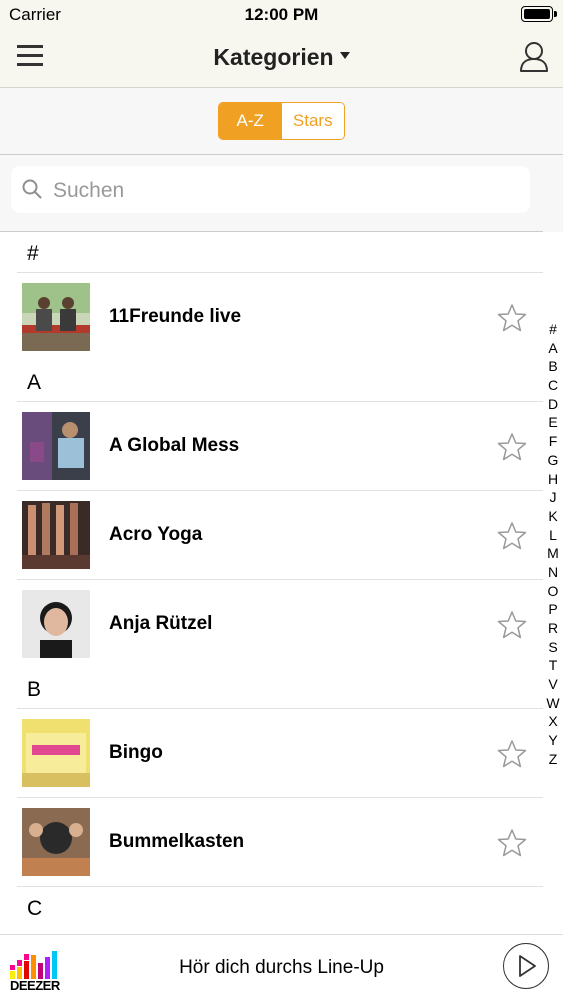 Image resolution: width=563 pixels, height=1001 pixels. Describe the element at coordinates (250, 121) in the screenshot. I see `segment-az: A-Z` at that location.